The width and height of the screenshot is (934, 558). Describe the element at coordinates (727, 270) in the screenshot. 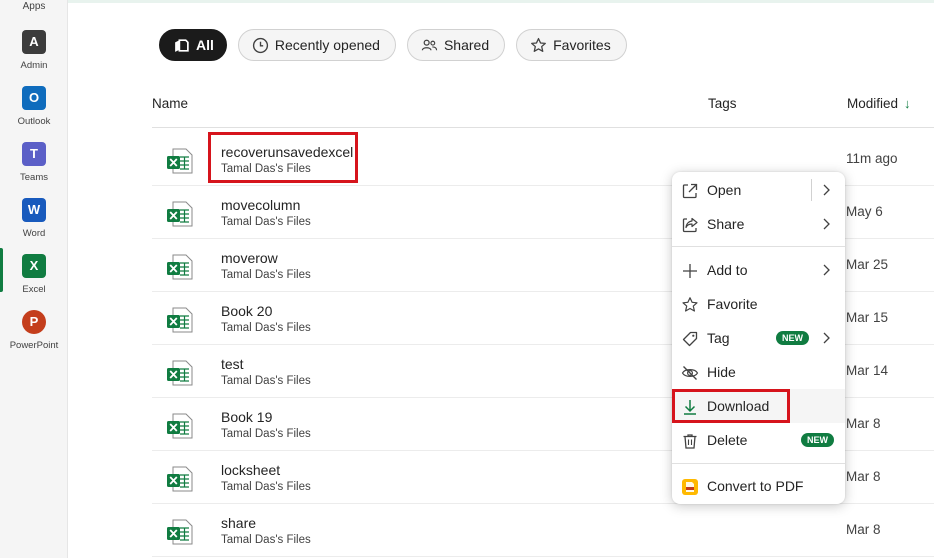

I see `menu-item-label: Add to` at that location.